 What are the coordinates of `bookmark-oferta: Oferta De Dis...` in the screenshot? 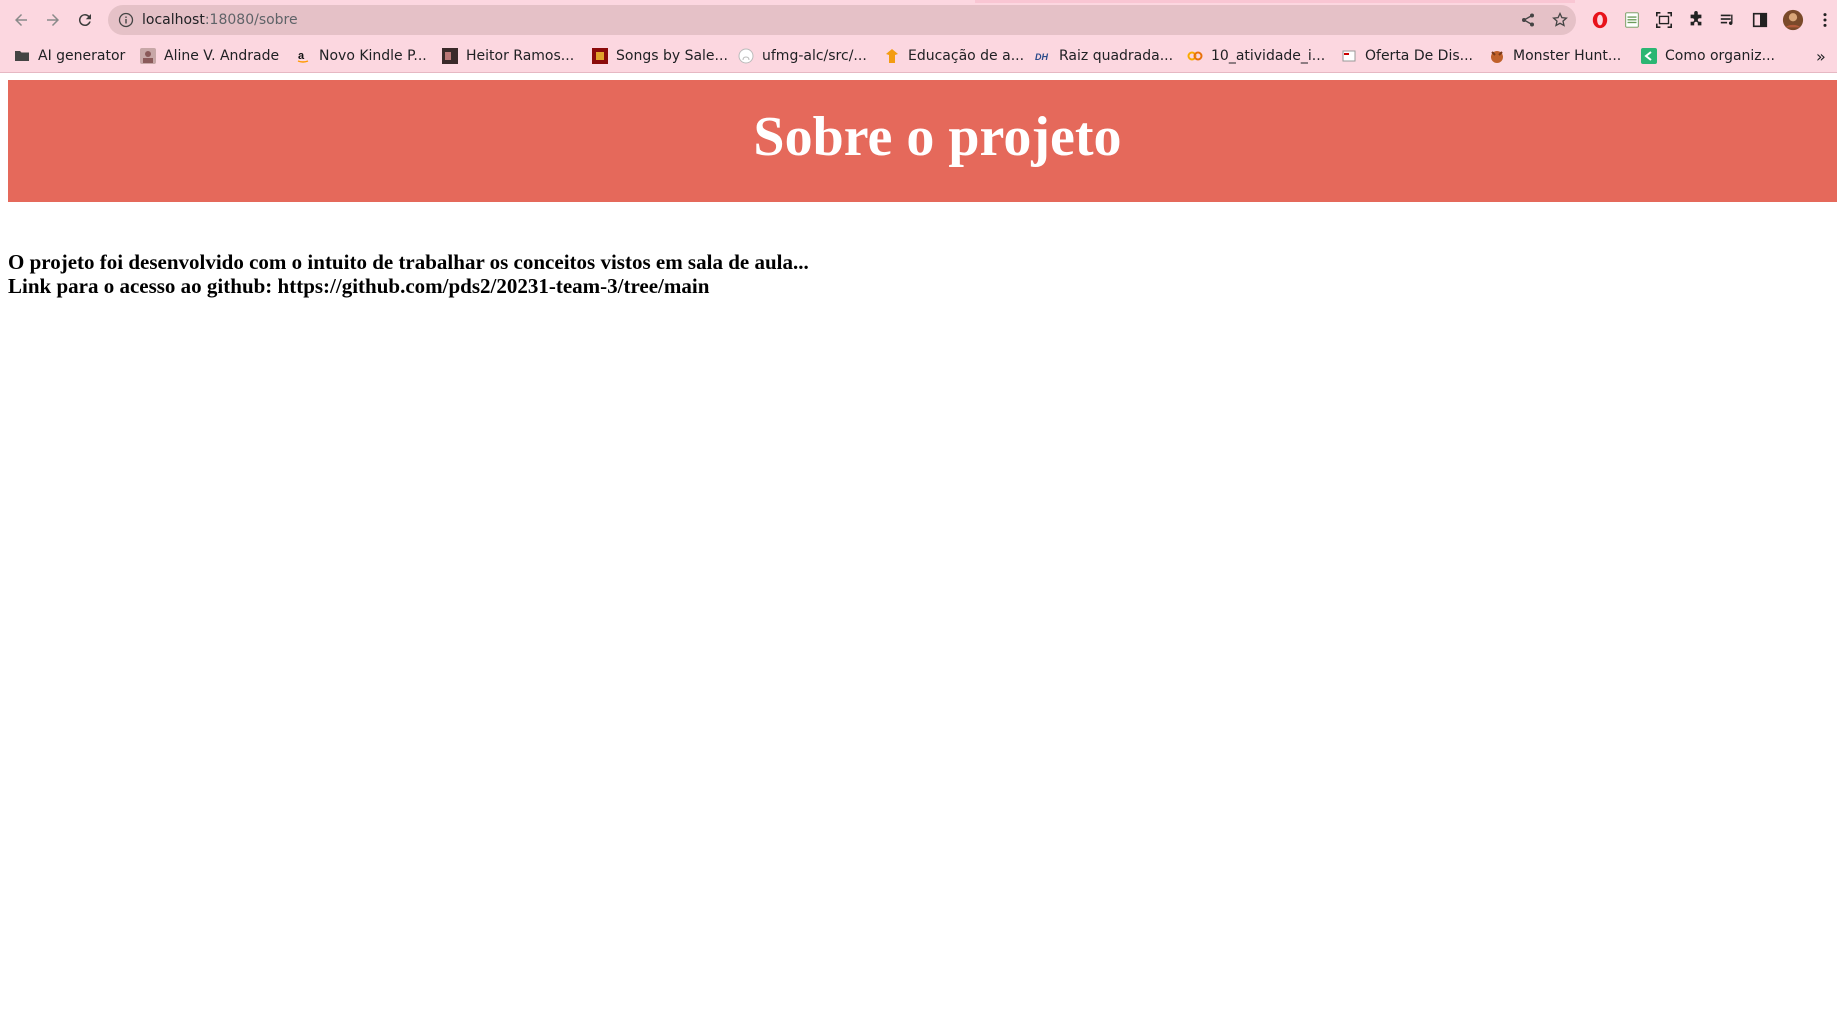 It's located at (1407, 56).